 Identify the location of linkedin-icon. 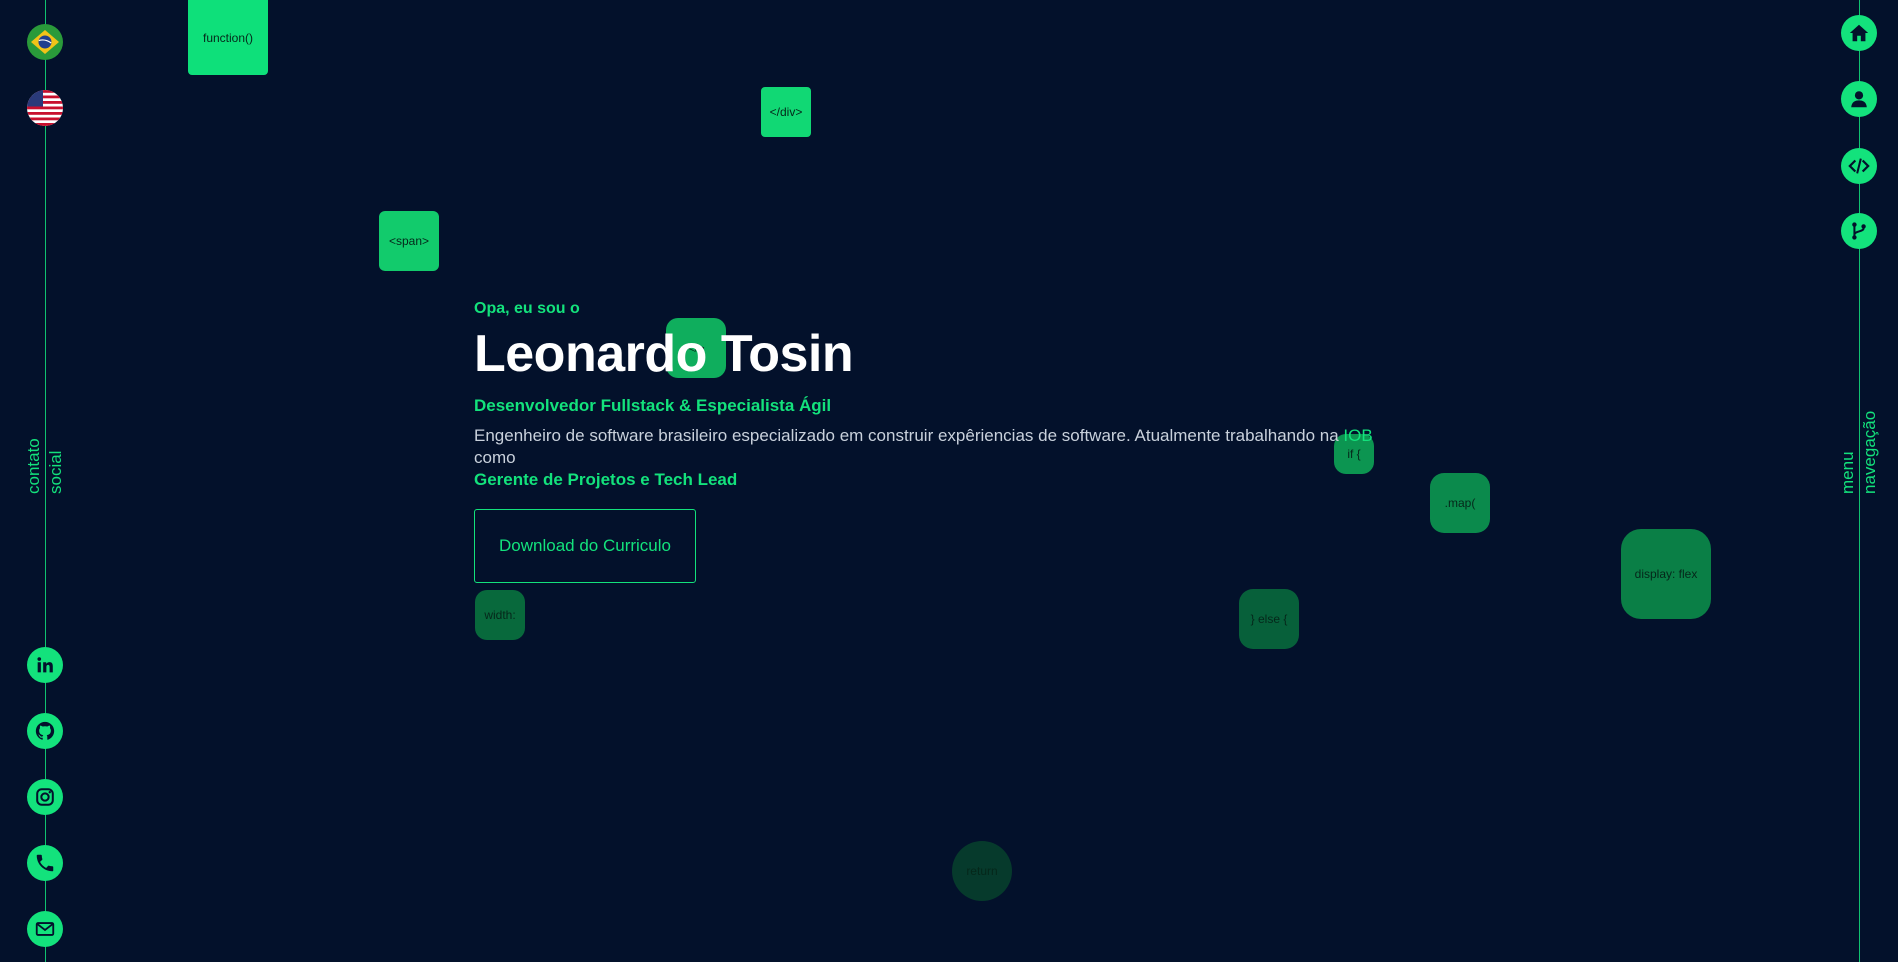
(45, 665).